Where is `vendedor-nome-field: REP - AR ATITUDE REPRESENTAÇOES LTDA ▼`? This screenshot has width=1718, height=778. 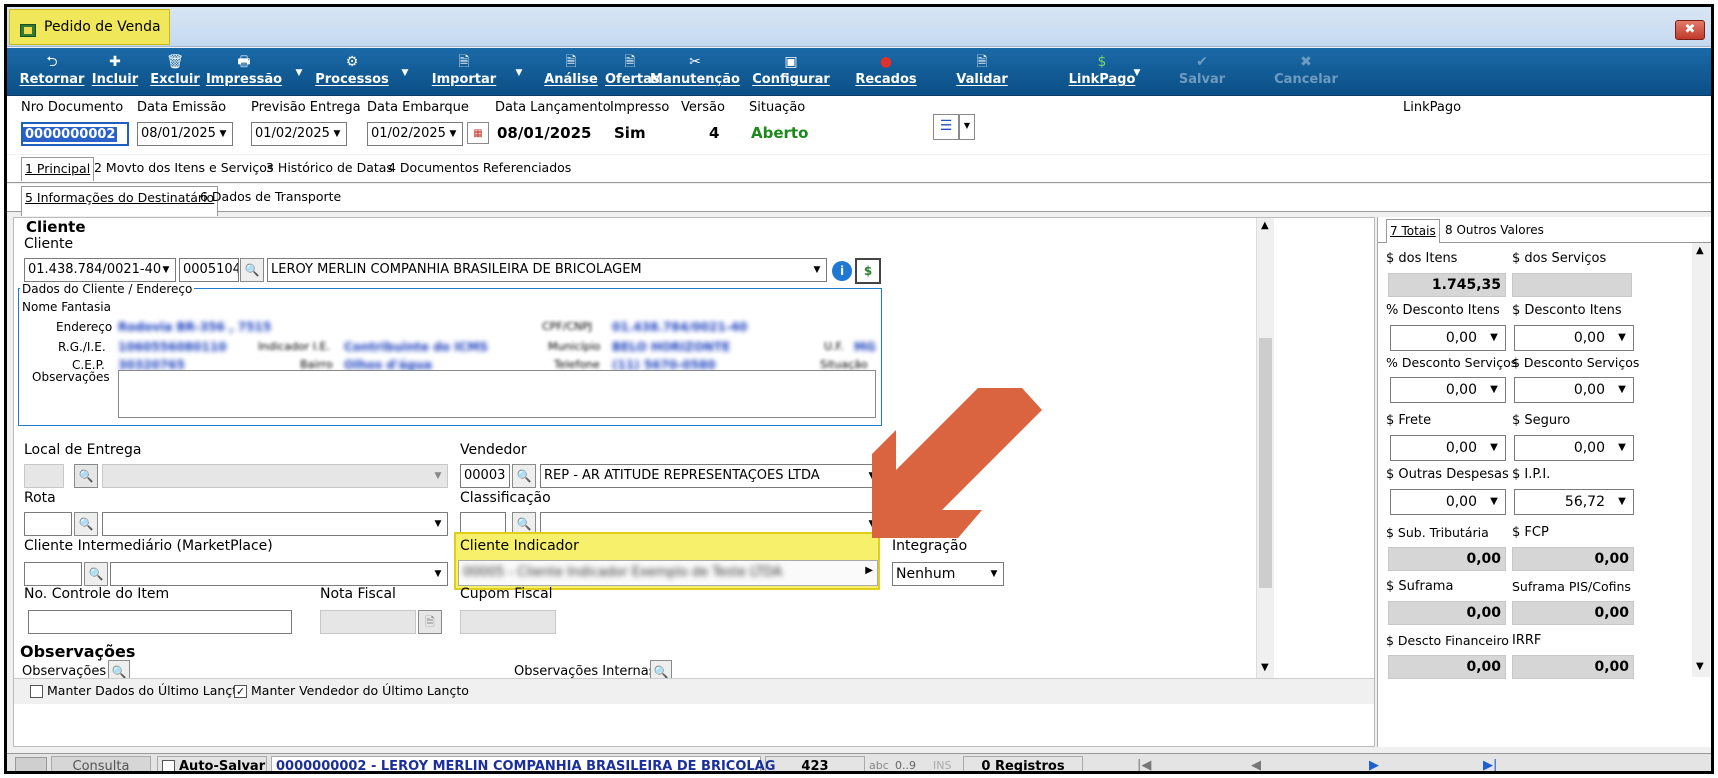 vendedor-nome-field: REP - AR ATITUDE REPRESENTAÇOES LTDA ▼ is located at coordinates (711, 476).